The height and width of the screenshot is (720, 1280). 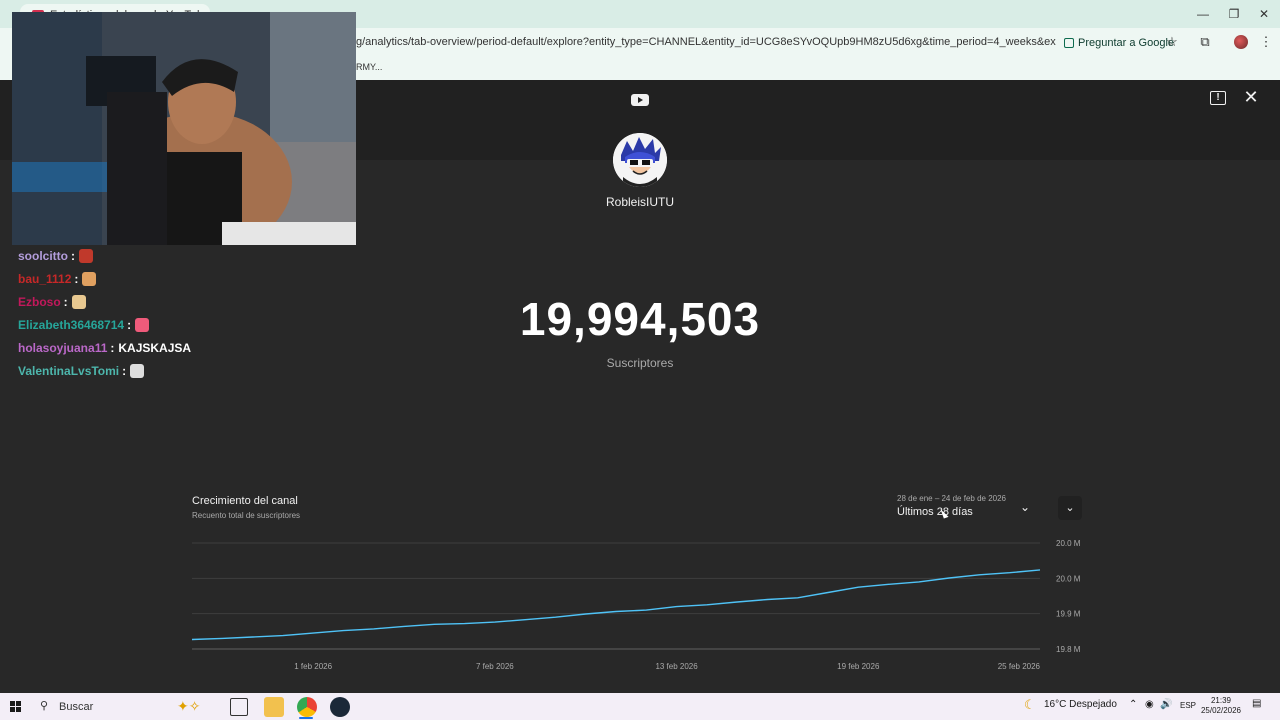 What do you see at coordinates (1030, 704) in the screenshot?
I see `moon-weather-icon: ☾` at bounding box center [1030, 704].